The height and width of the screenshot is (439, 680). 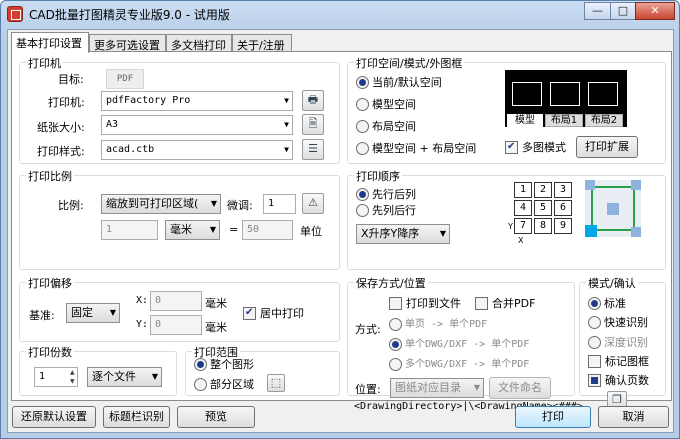 What do you see at coordinates (216, 417) in the screenshot?
I see `preview-button: 预览` at bounding box center [216, 417].